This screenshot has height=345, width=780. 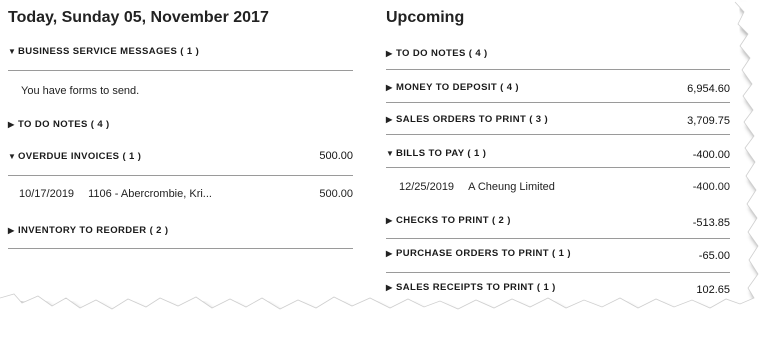 I want to click on upcoming-todo-section: ▶ TO DO NOTES ( 4 ), so click(x=558, y=51).